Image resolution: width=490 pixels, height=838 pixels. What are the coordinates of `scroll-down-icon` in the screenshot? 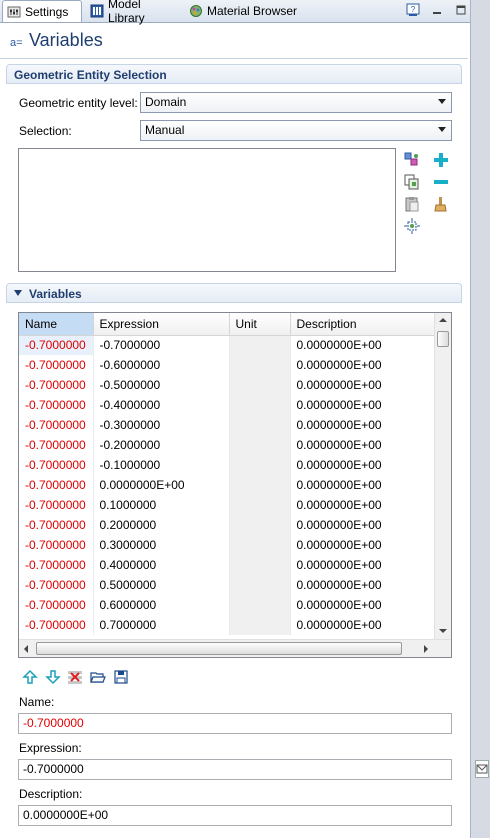 It's located at (443, 631).